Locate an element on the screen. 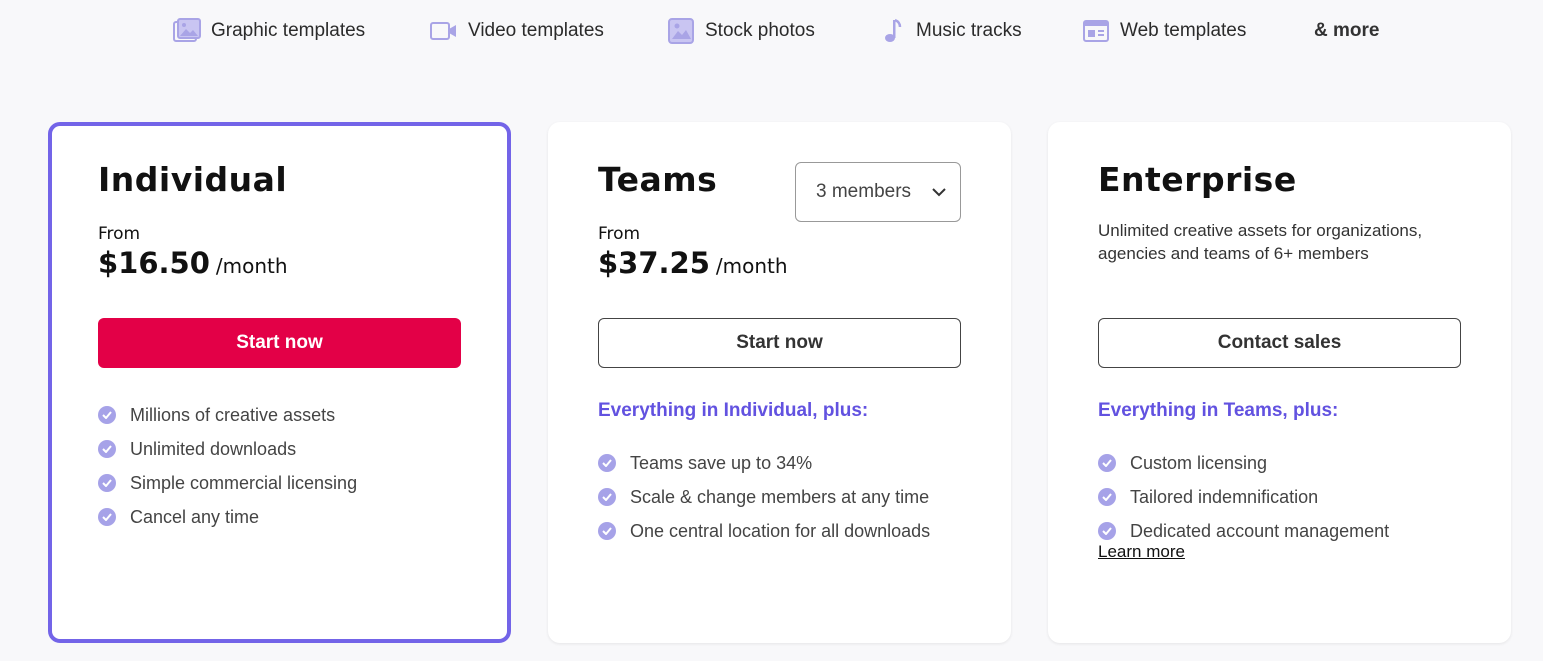  chevron-down-icon is located at coordinates (939, 192).